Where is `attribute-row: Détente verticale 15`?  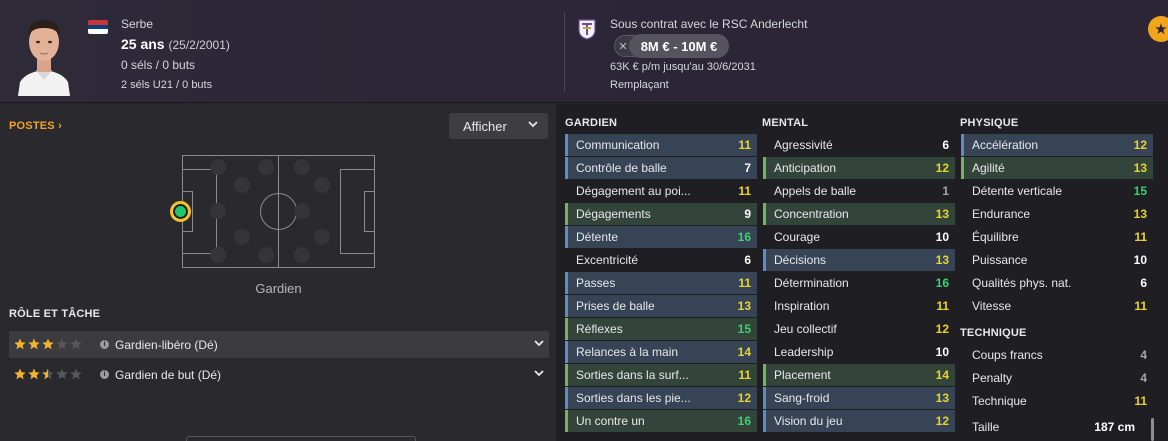 attribute-row: Détente verticale 15 is located at coordinates (1057, 191).